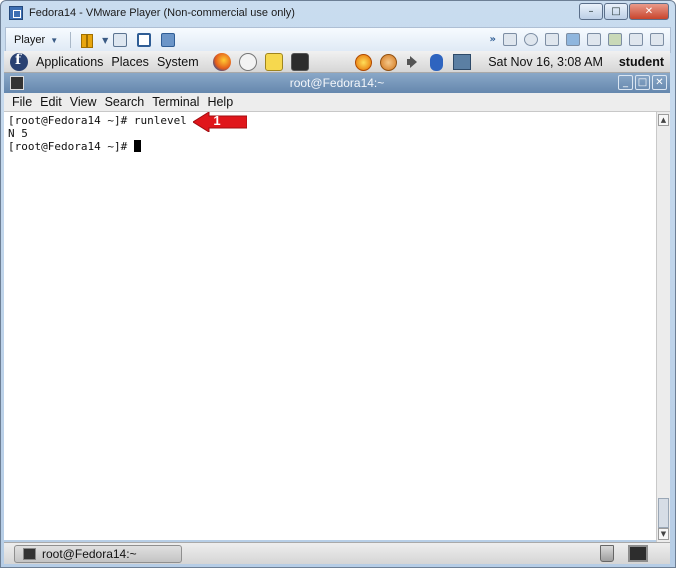 This screenshot has height=568, width=676. What do you see at coordinates (594, 39) in the screenshot?
I see `printer-icon` at bounding box center [594, 39].